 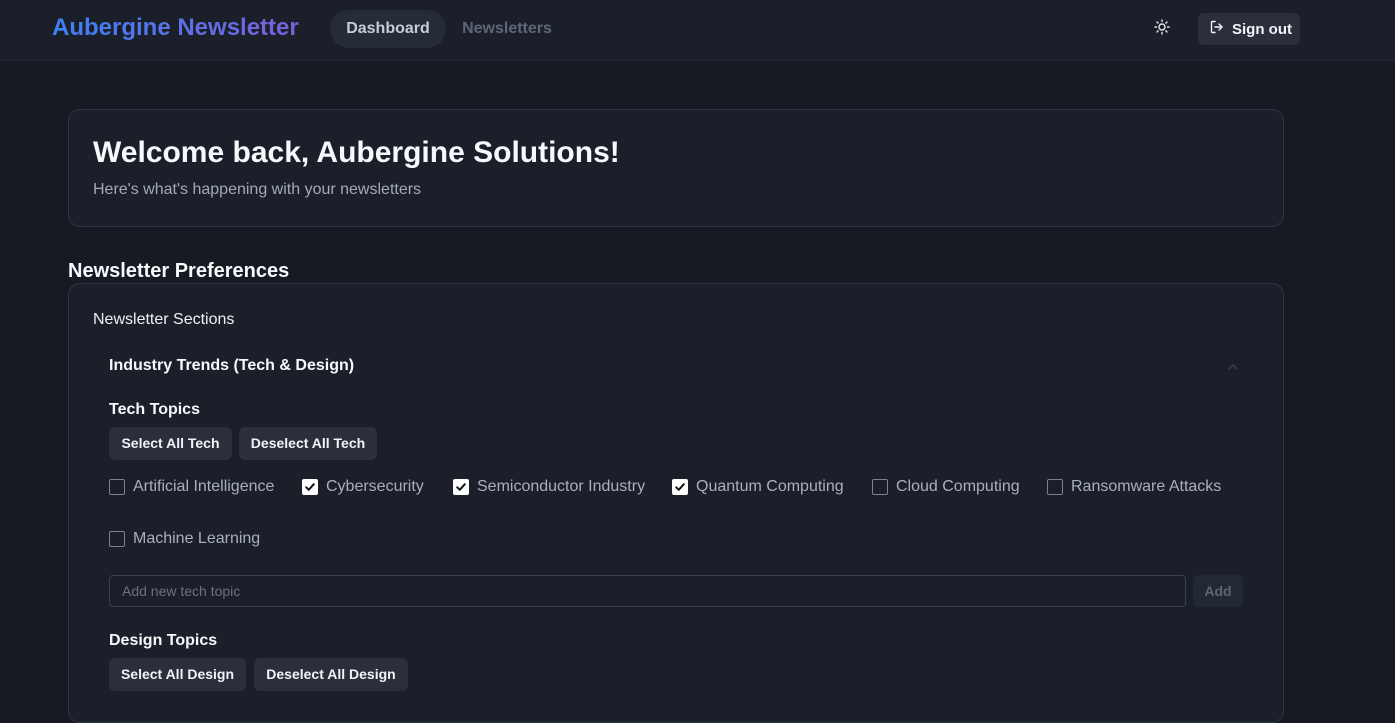 I want to click on preferences-heading: Newsletter Preferences, so click(x=179, y=271).